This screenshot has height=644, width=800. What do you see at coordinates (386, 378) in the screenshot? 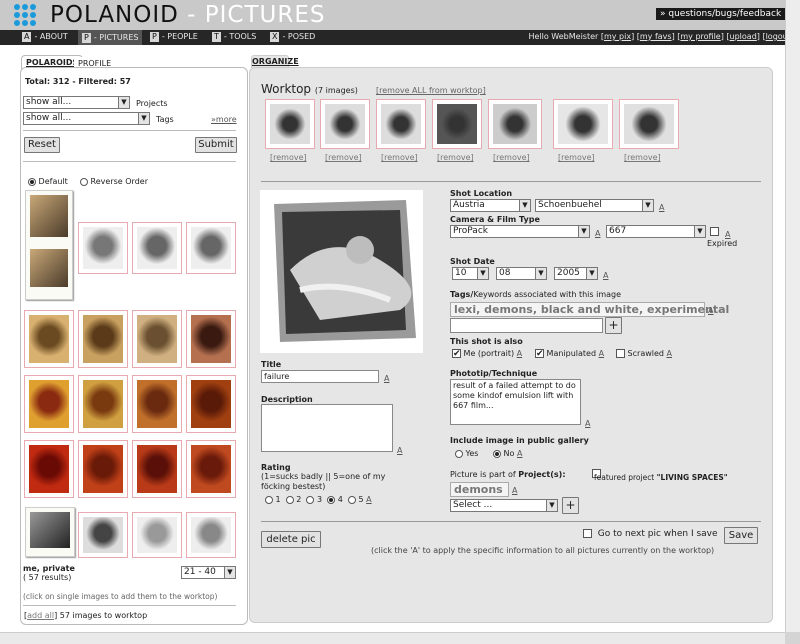
I see `apply-title-link: A` at bounding box center [386, 378].